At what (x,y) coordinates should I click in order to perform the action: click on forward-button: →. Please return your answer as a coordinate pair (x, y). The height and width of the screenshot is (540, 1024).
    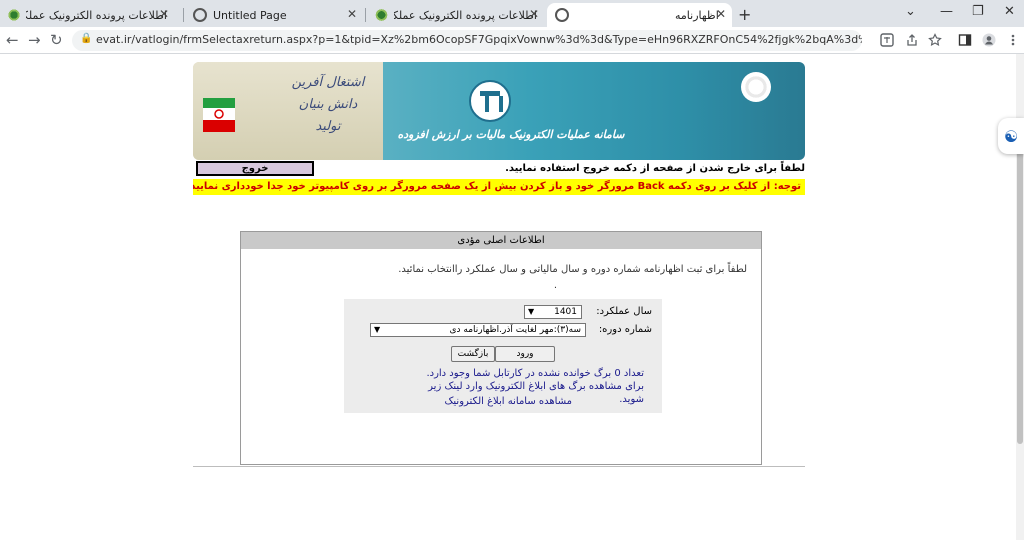
    Looking at the image, I should click on (34, 40).